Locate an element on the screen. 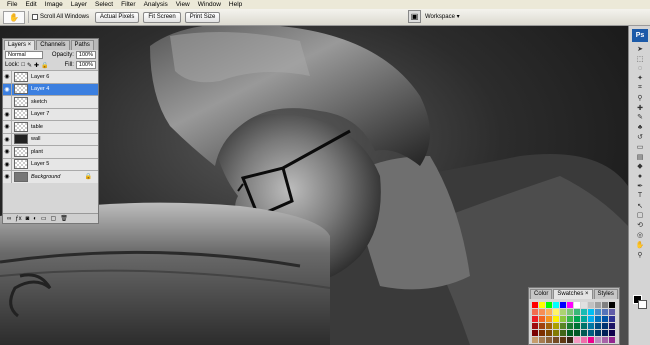 The height and width of the screenshot is (345, 650). blur-tool-icon: ◆ is located at coordinates (640, 167).